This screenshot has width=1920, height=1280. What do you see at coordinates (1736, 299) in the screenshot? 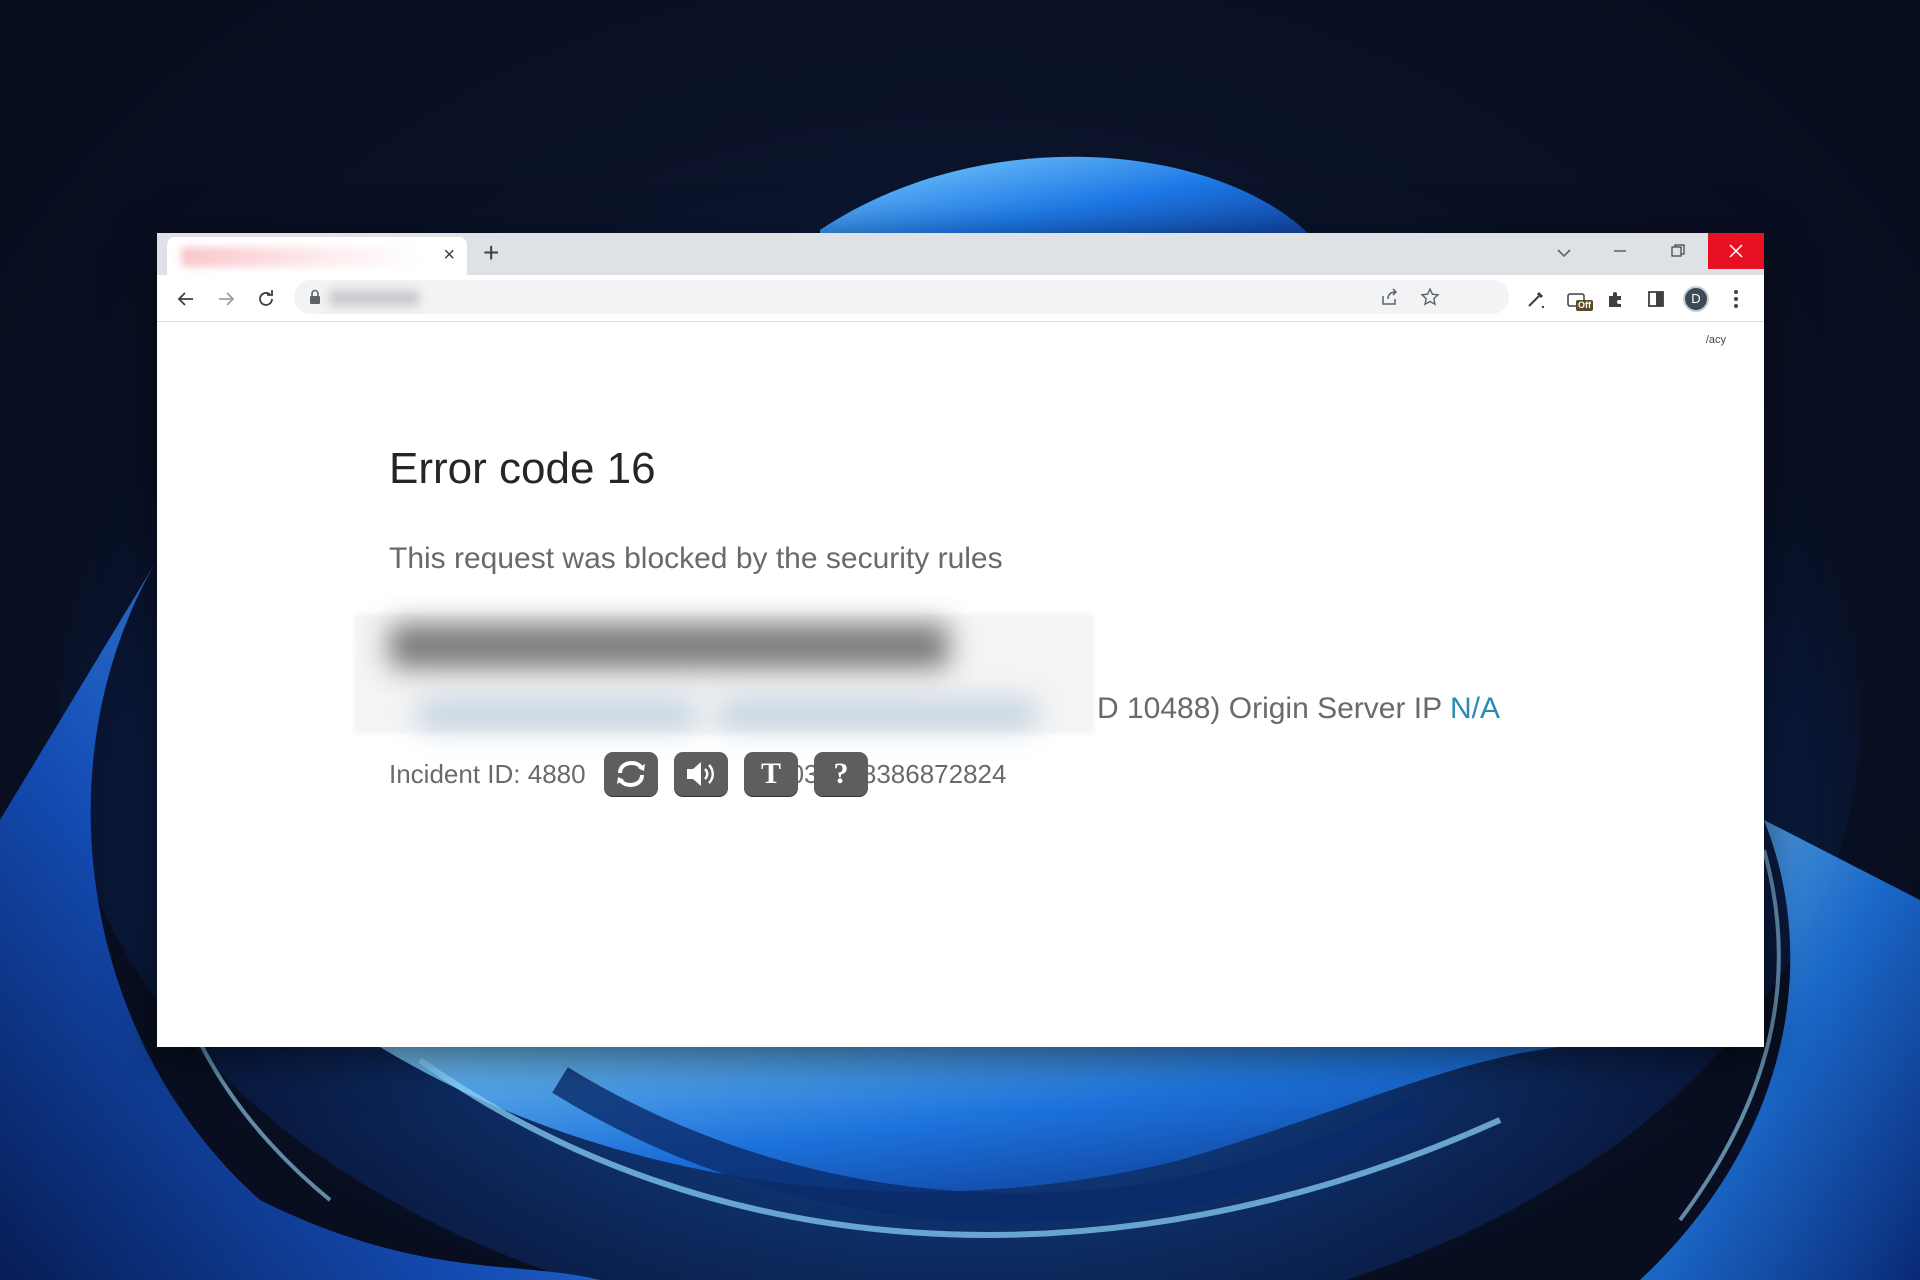
I see `menu-kebab-icon` at bounding box center [1736, 299].